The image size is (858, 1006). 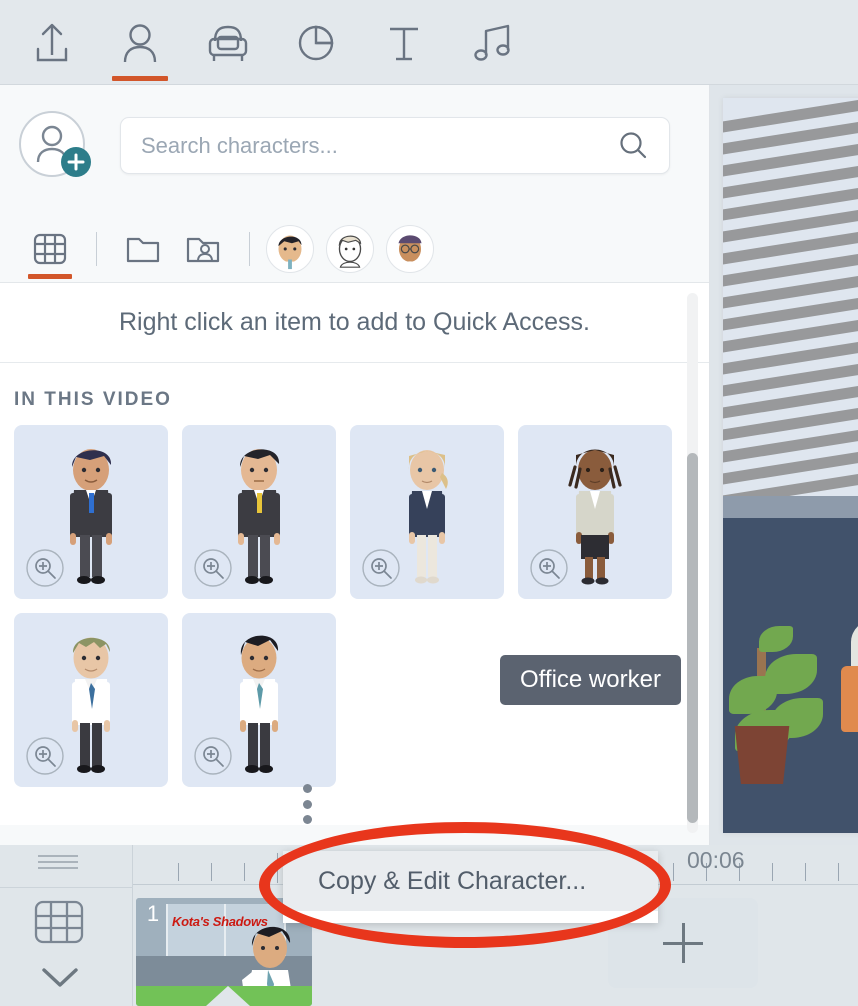 What do you see at coordinates (153, 913) in the screenshot?
I see `scene-number-badge: 1` at bounding box center [153, 913].